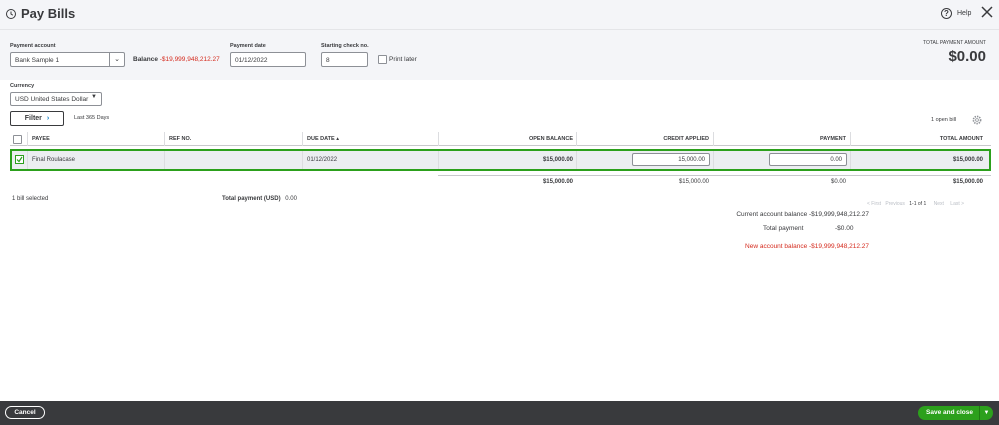  Describe the element at coordinates (344, 59) in the screenshot. I see `check-no-input: 8` at that location.